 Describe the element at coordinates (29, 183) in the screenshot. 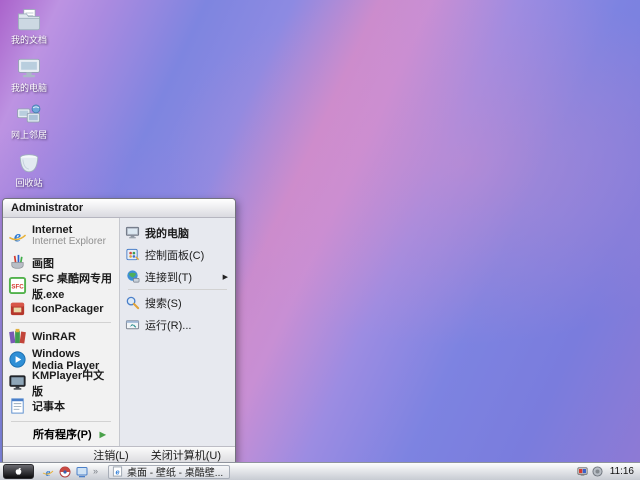

I see `desktop-icon-label: 回收站` at that location.